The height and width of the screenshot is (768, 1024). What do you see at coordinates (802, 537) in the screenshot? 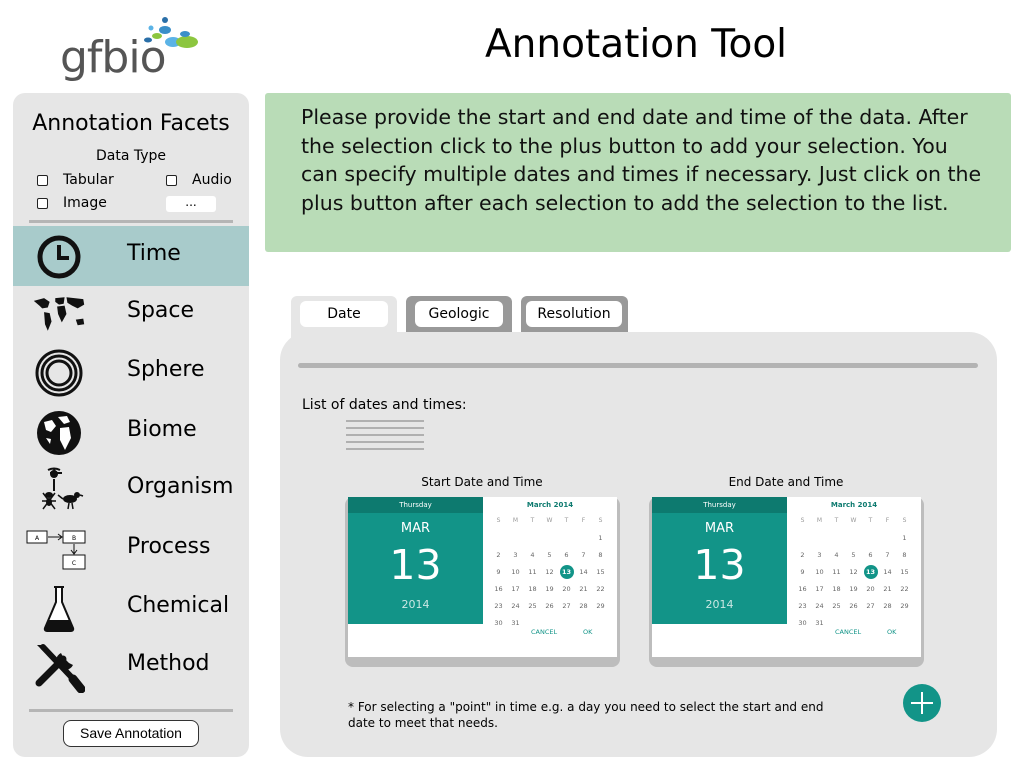
I see `calendar-blank` at bounding box center [802, 537].